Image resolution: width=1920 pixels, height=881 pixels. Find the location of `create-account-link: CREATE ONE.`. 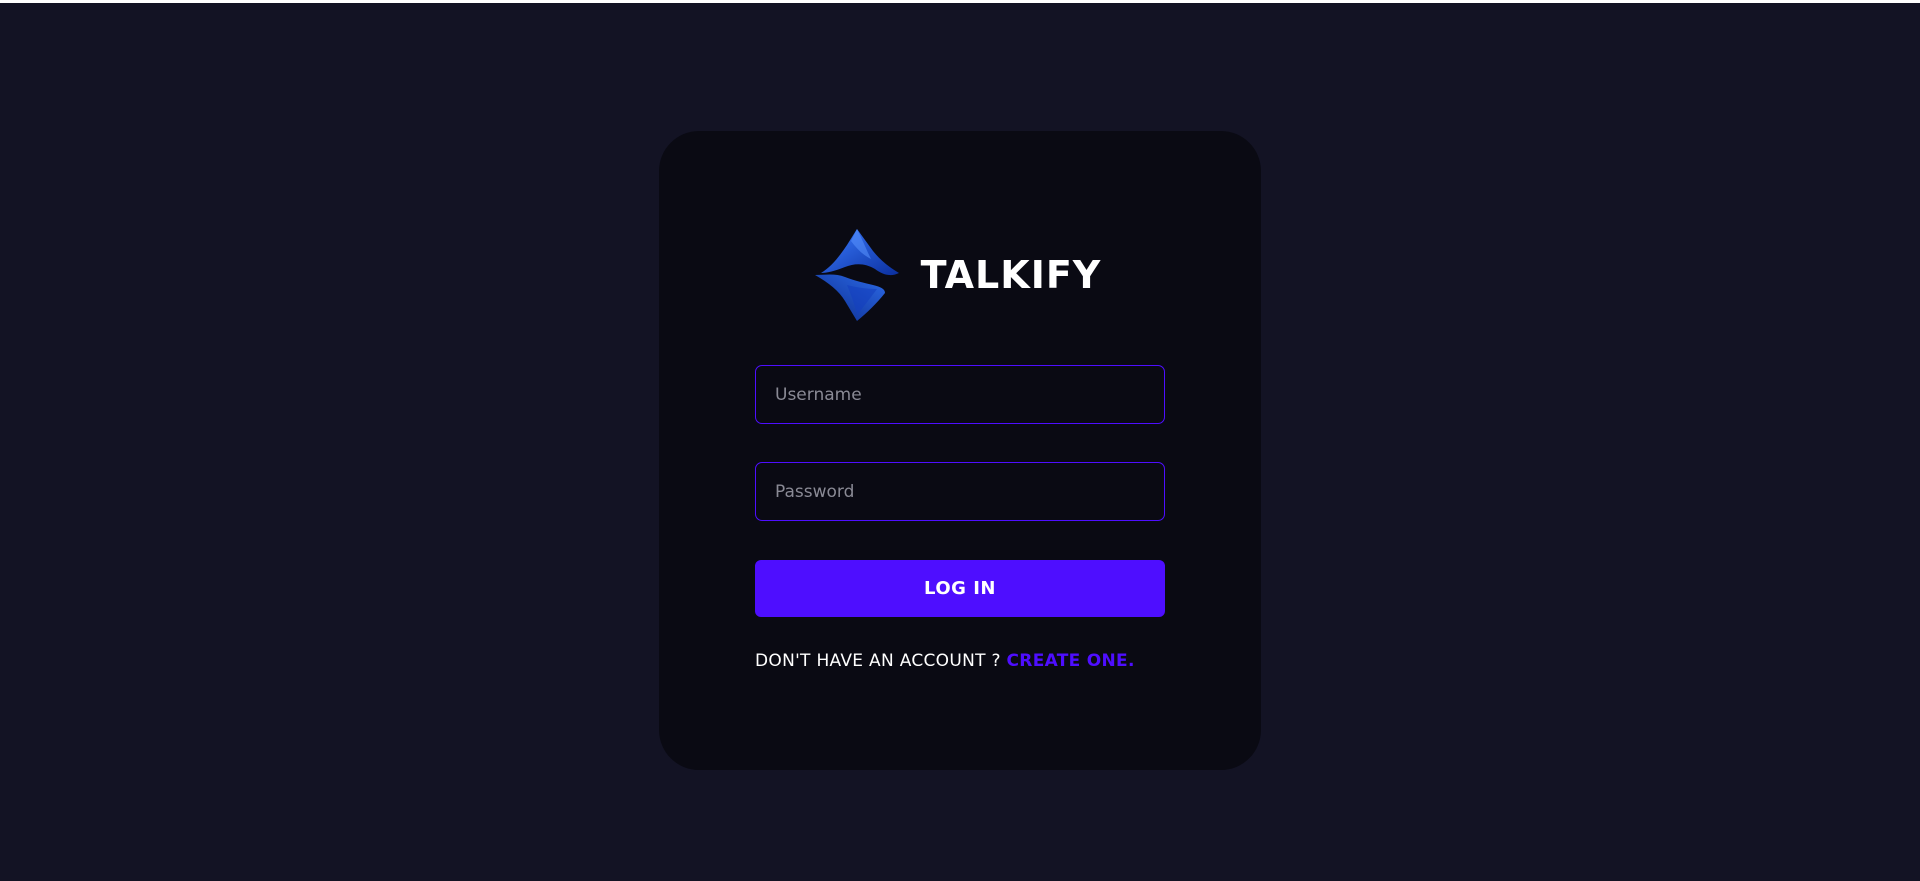

create-account-link: CREATE ONE. is located at coordinates (1071, 661).